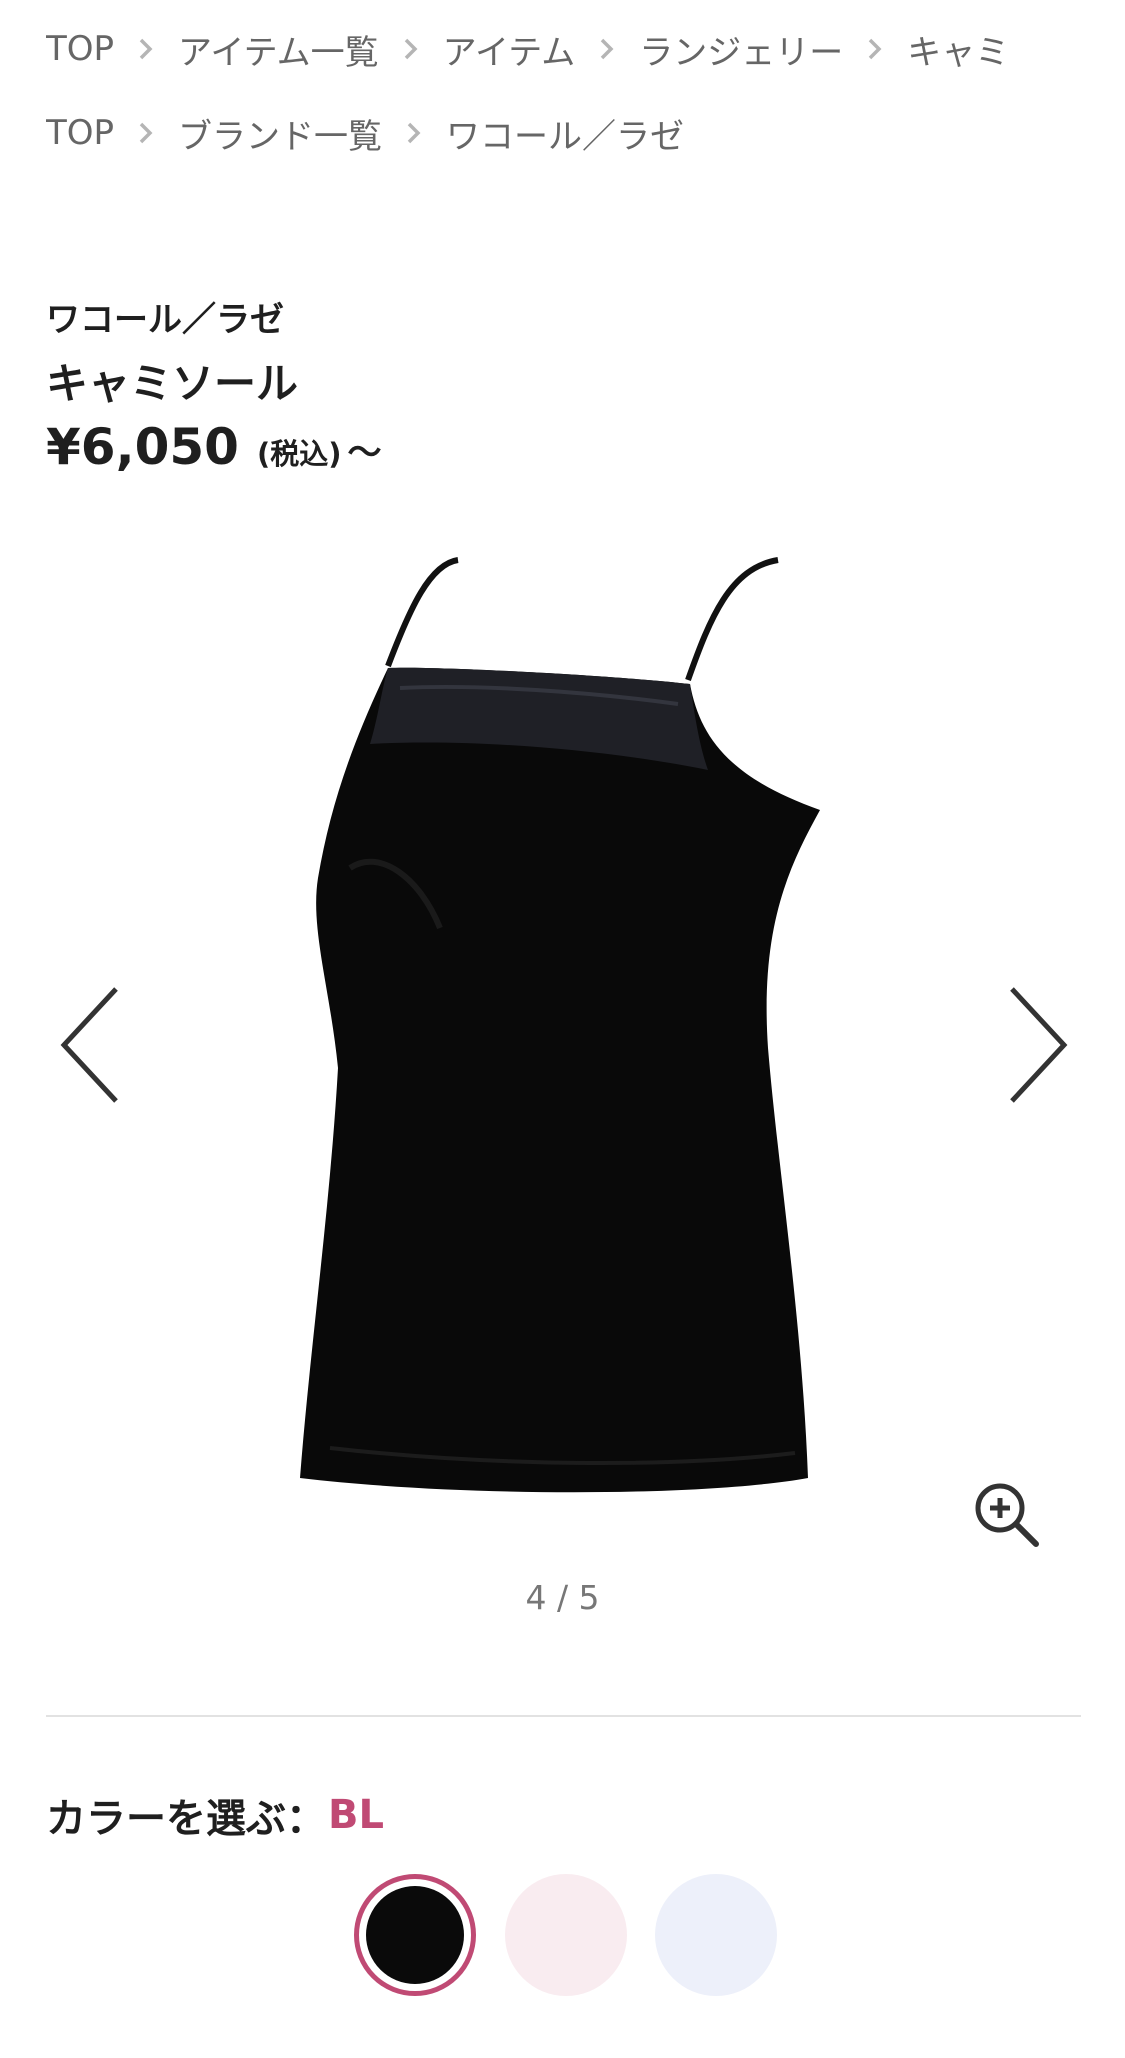  I want to click on color-swatch-pink, so click(566, 1935).